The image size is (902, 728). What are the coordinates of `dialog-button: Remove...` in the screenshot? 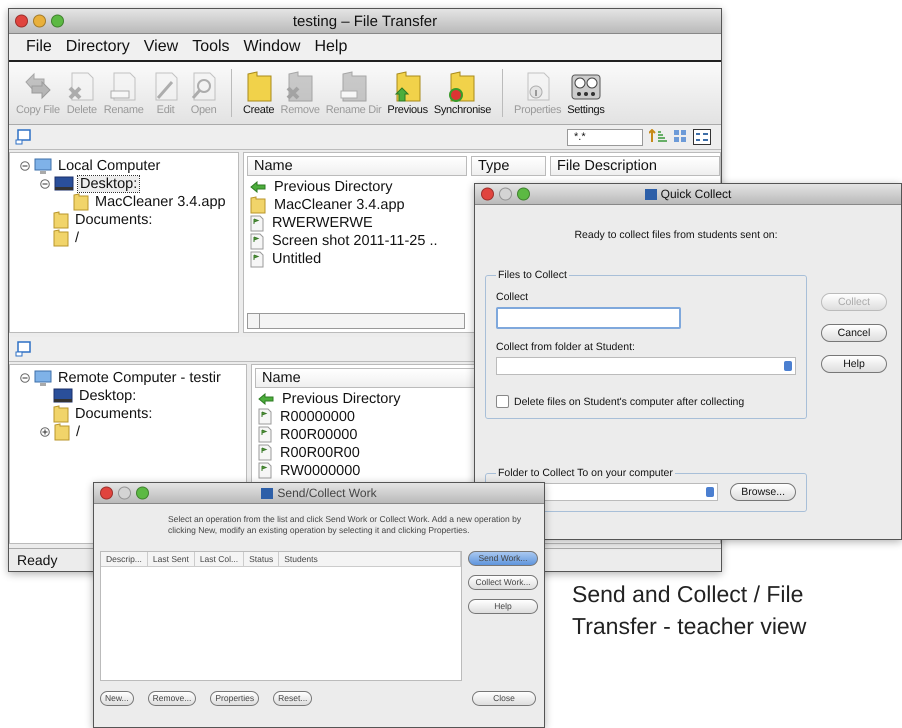 It's located at (172, 698).